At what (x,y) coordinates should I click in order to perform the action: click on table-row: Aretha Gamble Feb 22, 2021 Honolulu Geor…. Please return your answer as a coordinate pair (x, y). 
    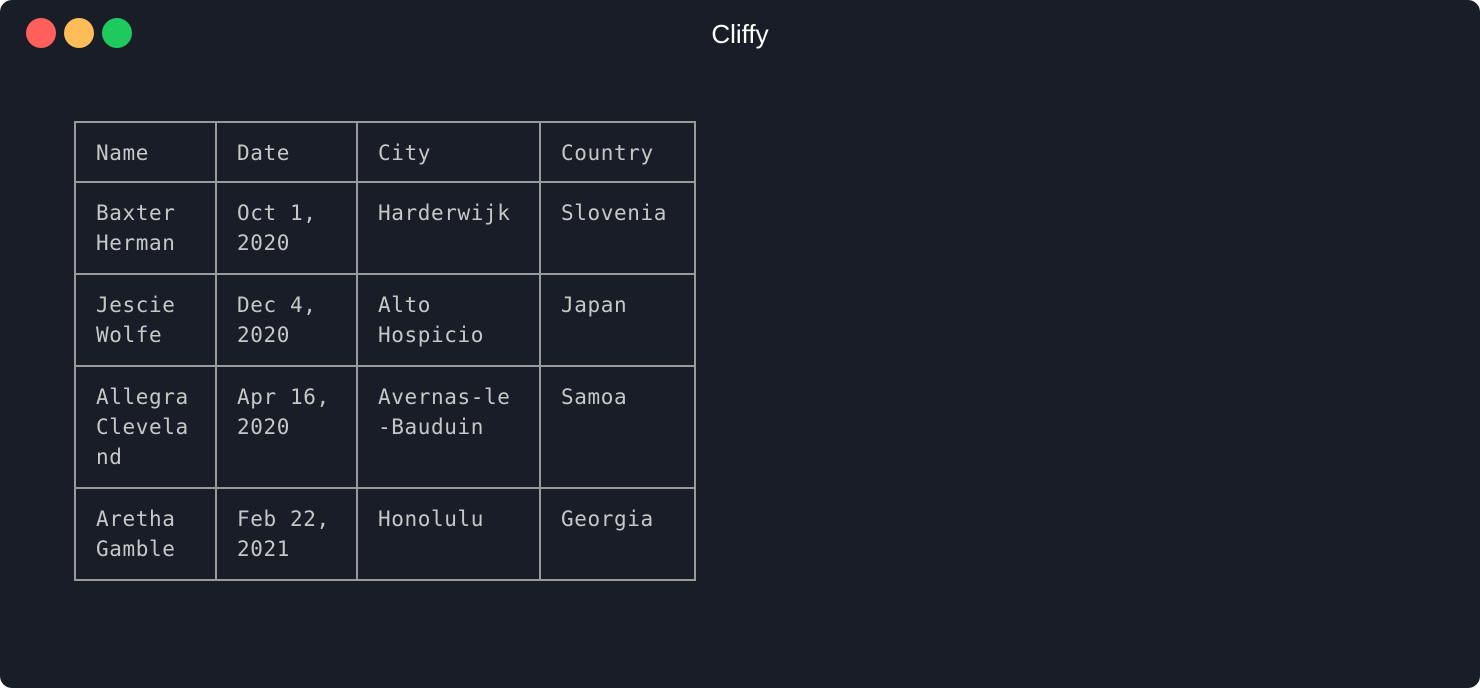
    Looking at the image, I should click on (385, 534).